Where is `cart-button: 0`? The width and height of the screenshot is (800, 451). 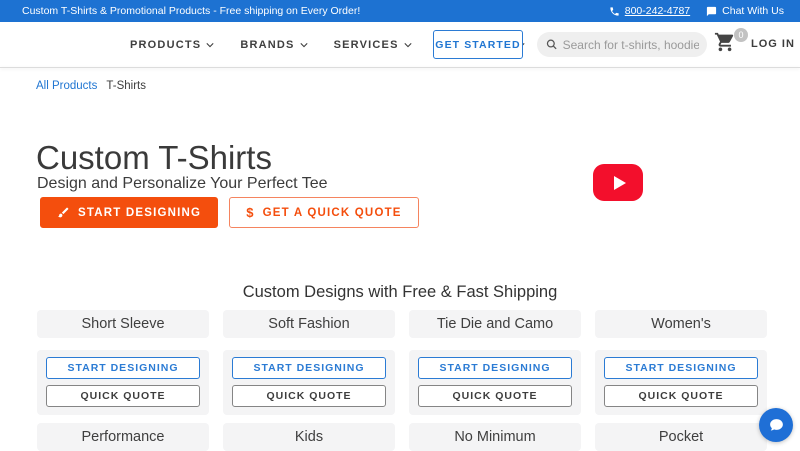 cart-button: 0 is located at coordinates (731, 43).